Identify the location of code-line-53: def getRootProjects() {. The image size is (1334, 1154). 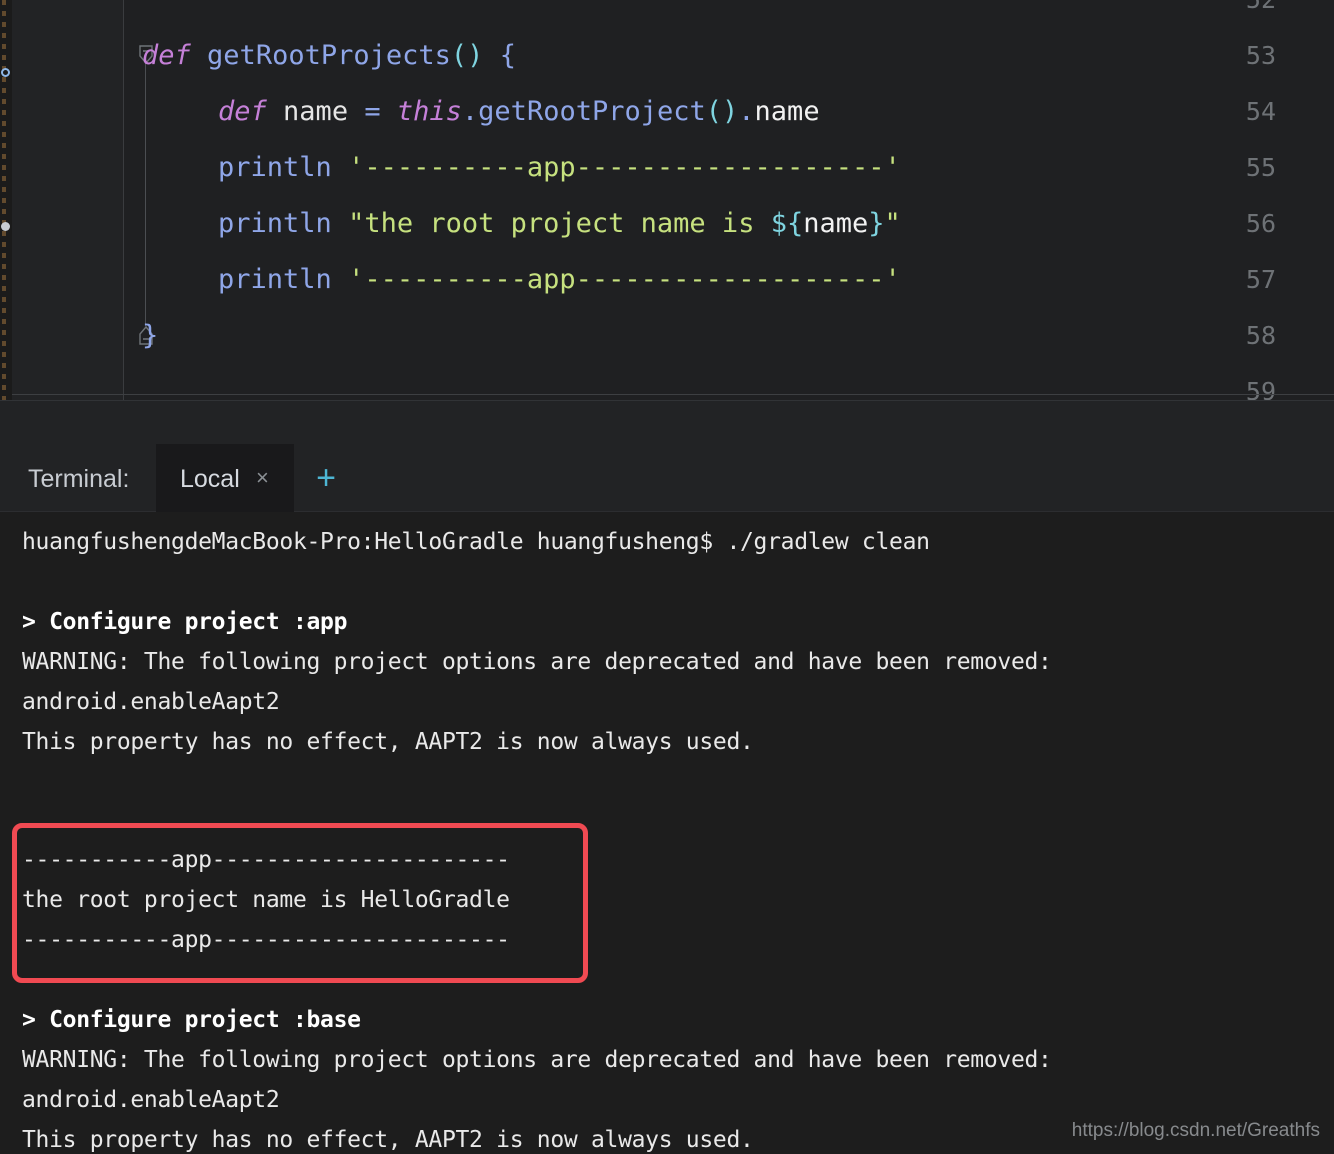
(329, 56).